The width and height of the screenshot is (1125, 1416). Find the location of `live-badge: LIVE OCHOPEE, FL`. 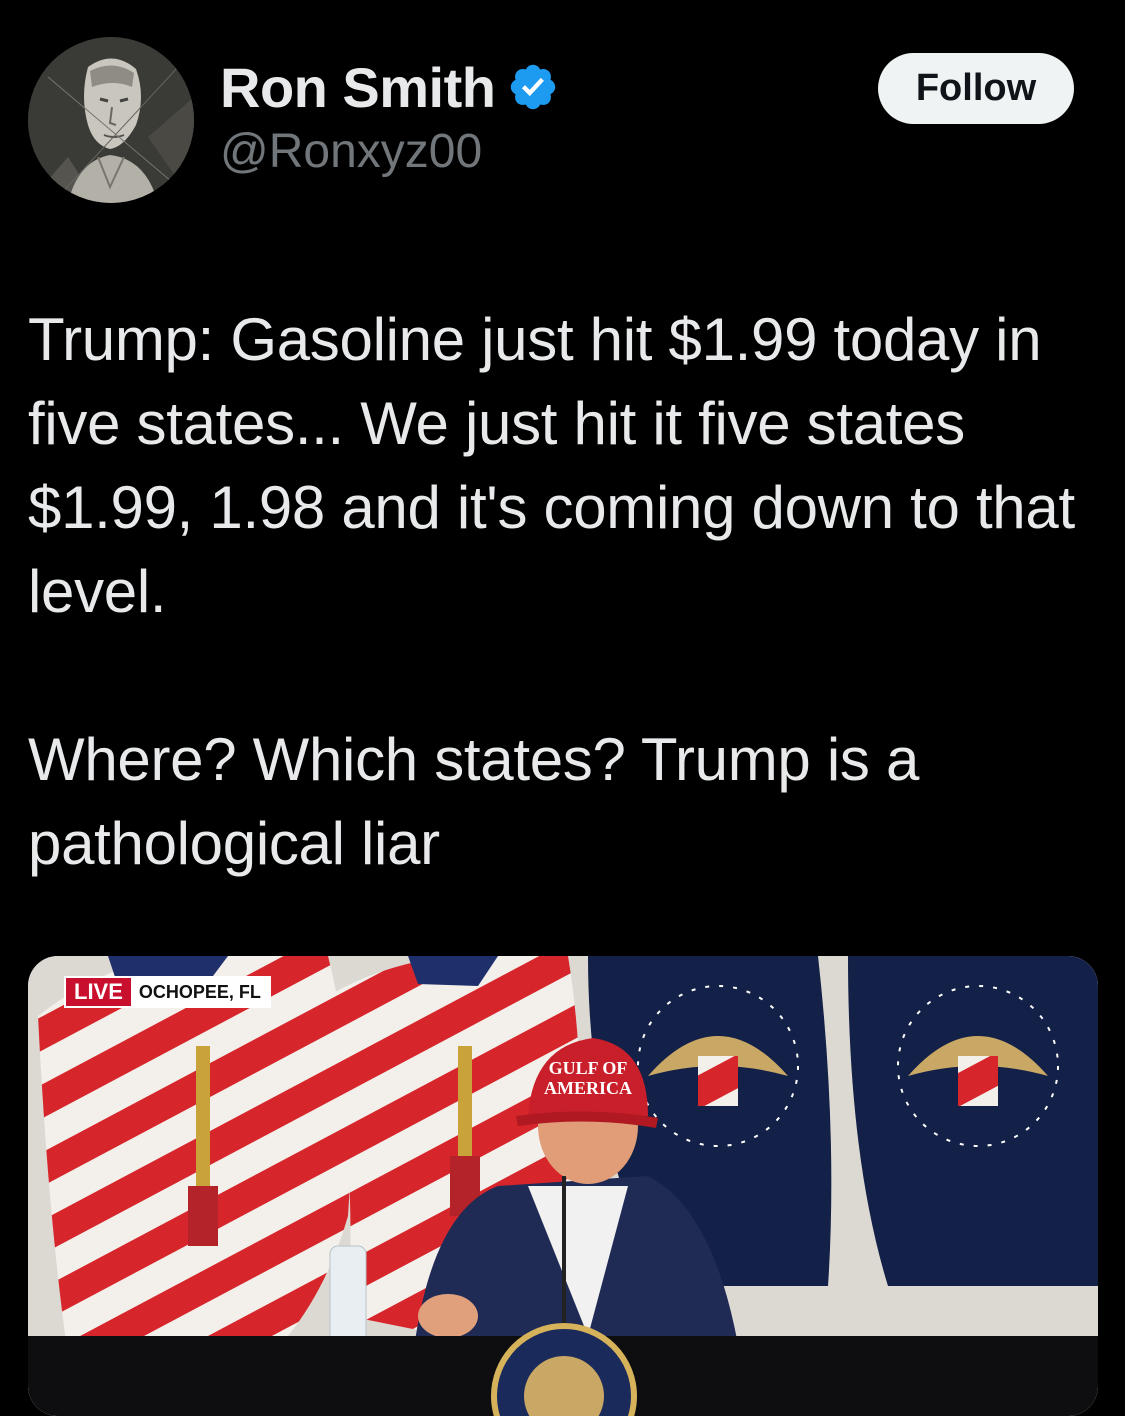

live-badge: LIVE OCHOPEE, FL is located at coordinates (167, 992).